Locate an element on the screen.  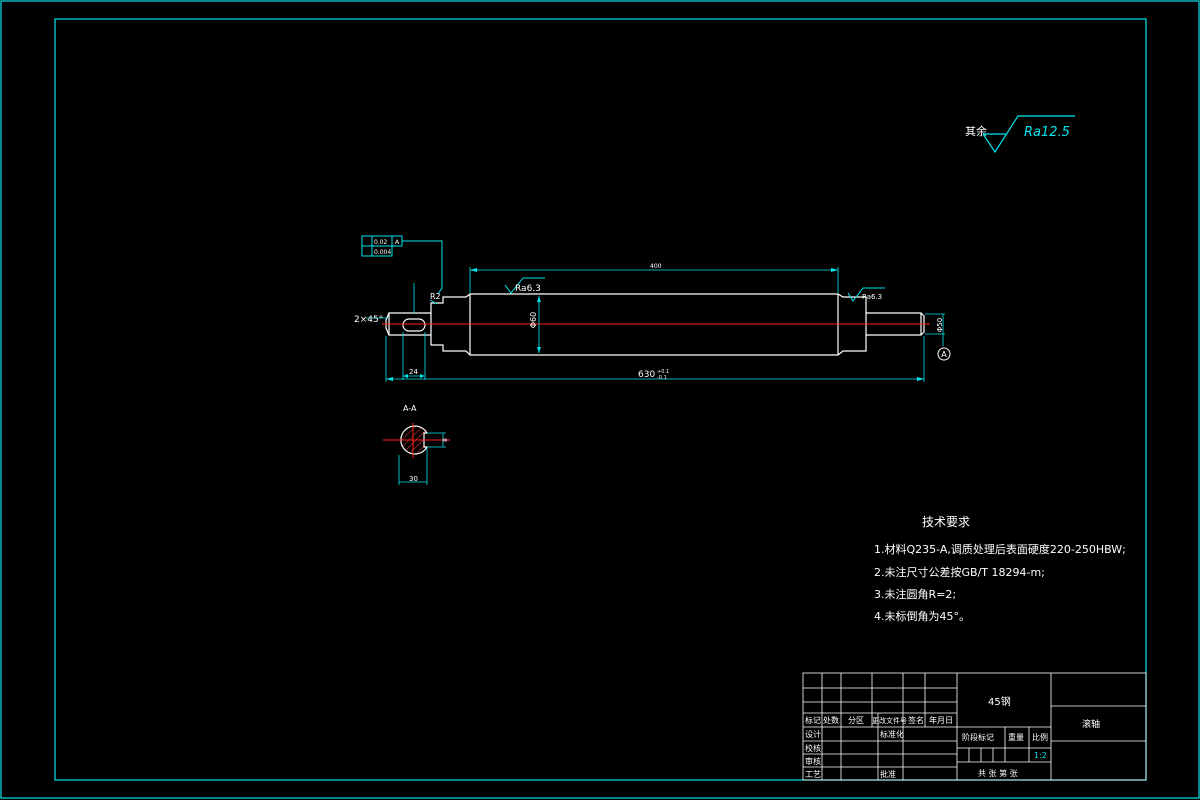
top-length-dim: 400 is located at coordinates (656, 266).